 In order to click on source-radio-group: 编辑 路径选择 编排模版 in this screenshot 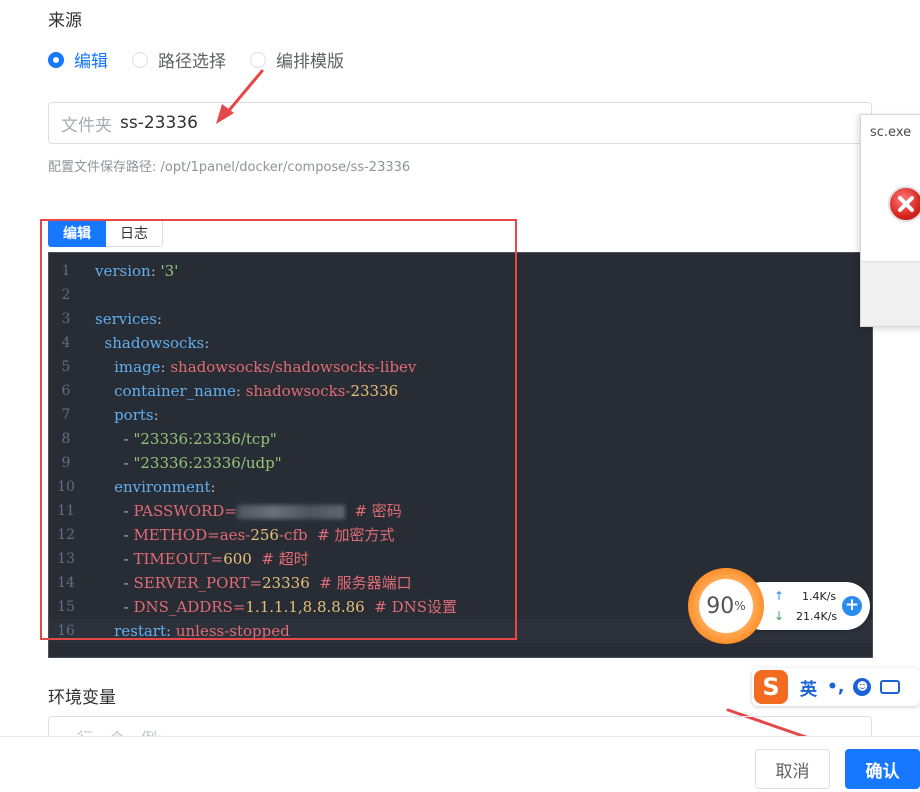, I will do `click(208, 59)`.